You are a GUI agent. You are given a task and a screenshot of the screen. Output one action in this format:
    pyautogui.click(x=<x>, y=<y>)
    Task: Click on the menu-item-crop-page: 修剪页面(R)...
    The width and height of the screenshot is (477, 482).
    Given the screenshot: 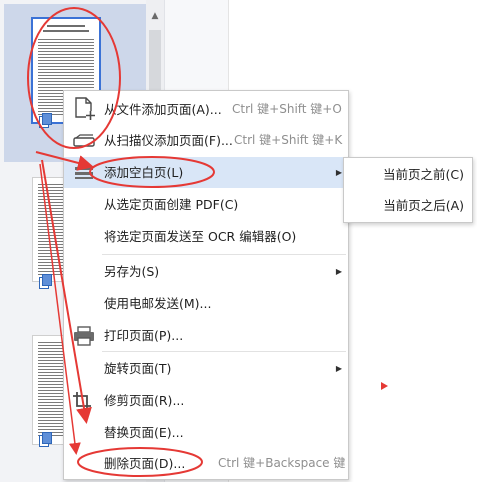 What is the action you would take?
    pyautogui.click(x=206, y=400)
    